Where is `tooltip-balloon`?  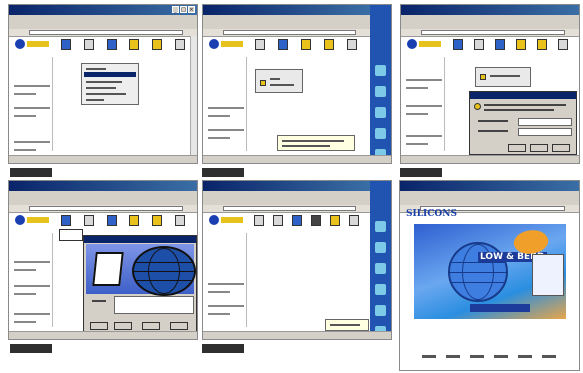 tooltip-balloon is located at coordinates (316, 143).